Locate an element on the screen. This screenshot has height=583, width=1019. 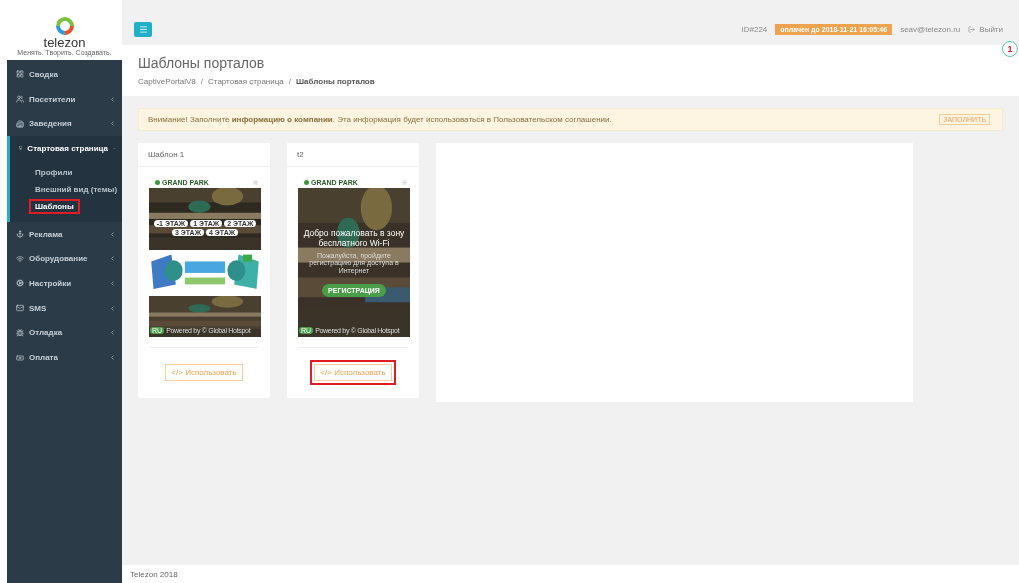
submenu-item: Внешний вид (темы) is located at coordinates (76, 189).